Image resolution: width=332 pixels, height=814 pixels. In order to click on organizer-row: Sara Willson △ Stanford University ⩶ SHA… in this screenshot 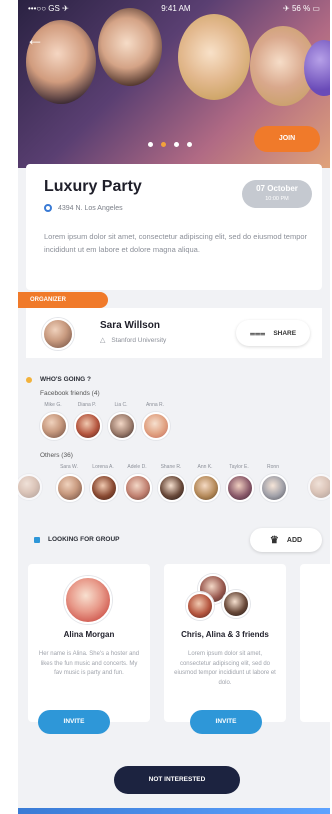, I will do `click(174, 333)`.